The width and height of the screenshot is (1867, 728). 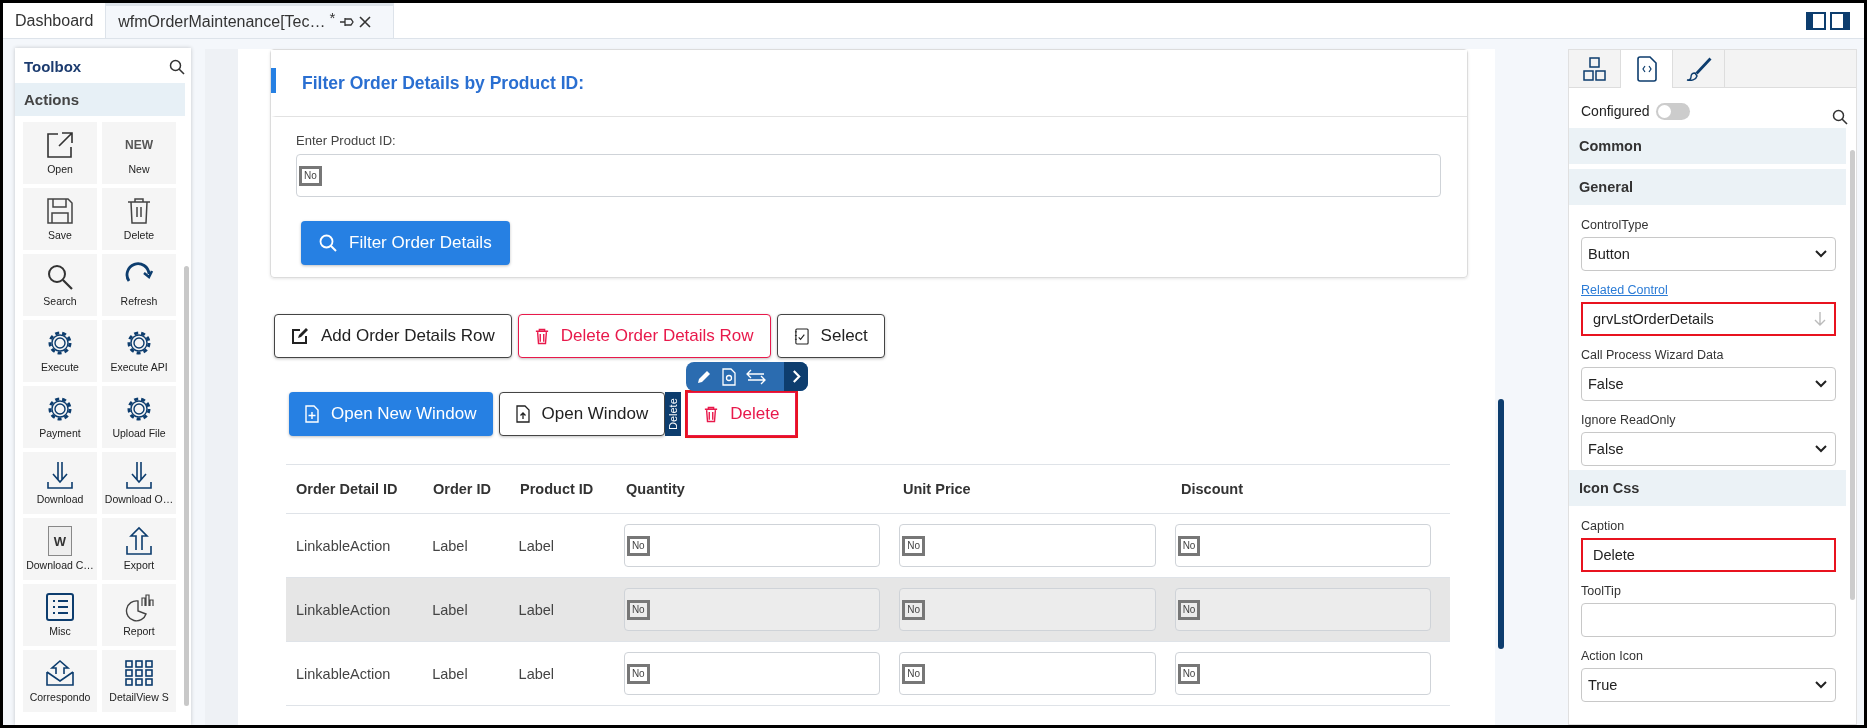 I want to click on file-upload-icon, so click(x=522, y=414).